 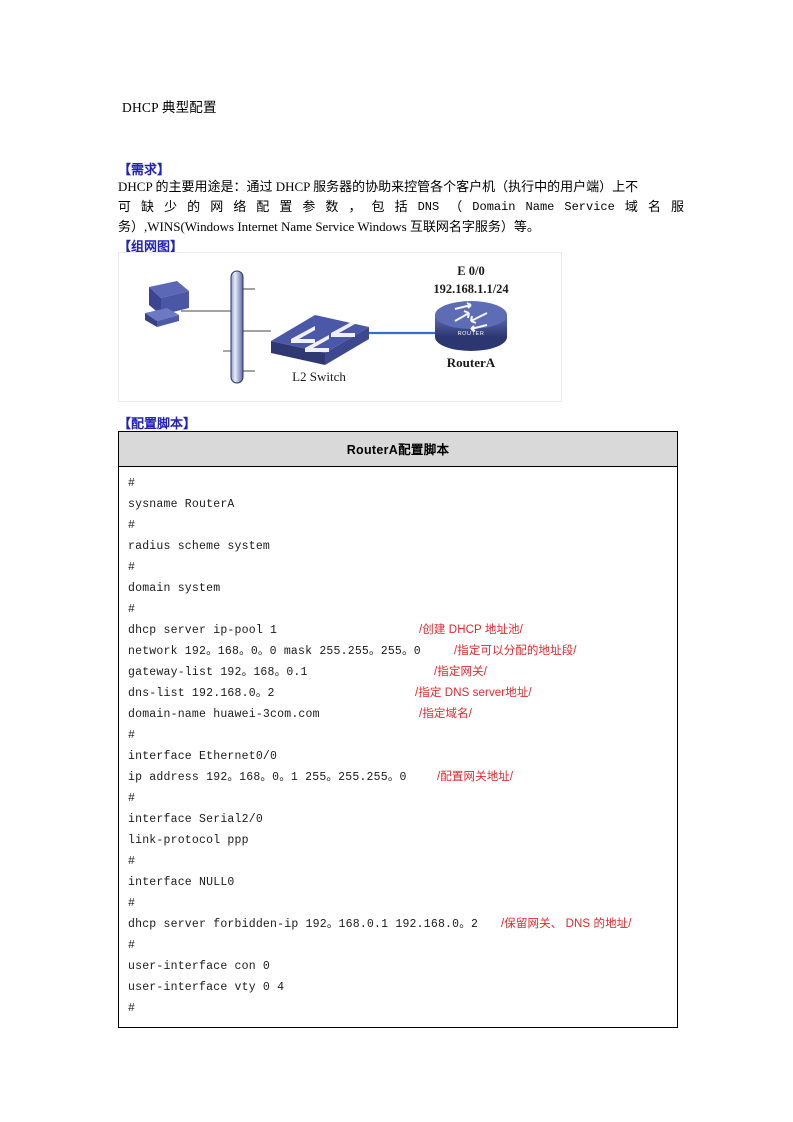 What do you see at coordinates (471, 362) in the screenshot?
I see `router-label: RouterA` at bounding box center [471, 362].